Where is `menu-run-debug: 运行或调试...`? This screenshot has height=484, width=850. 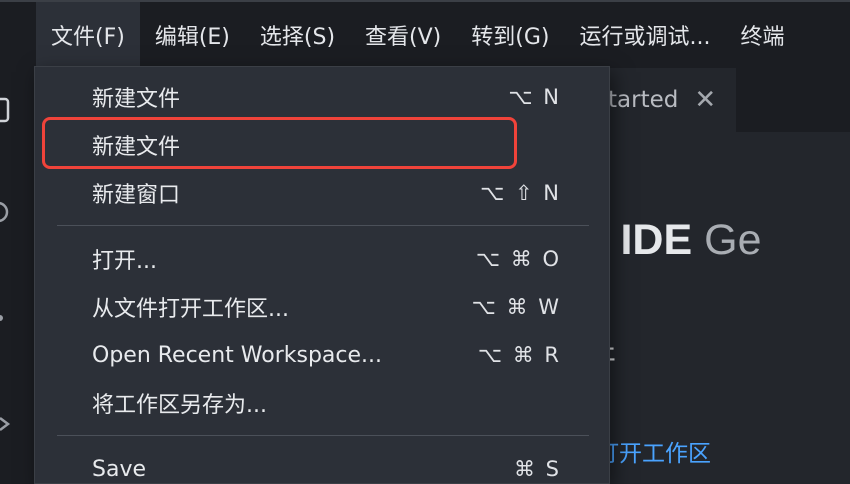
menu-run-debug: 运行或调试... is located at coordinates (644, 35).